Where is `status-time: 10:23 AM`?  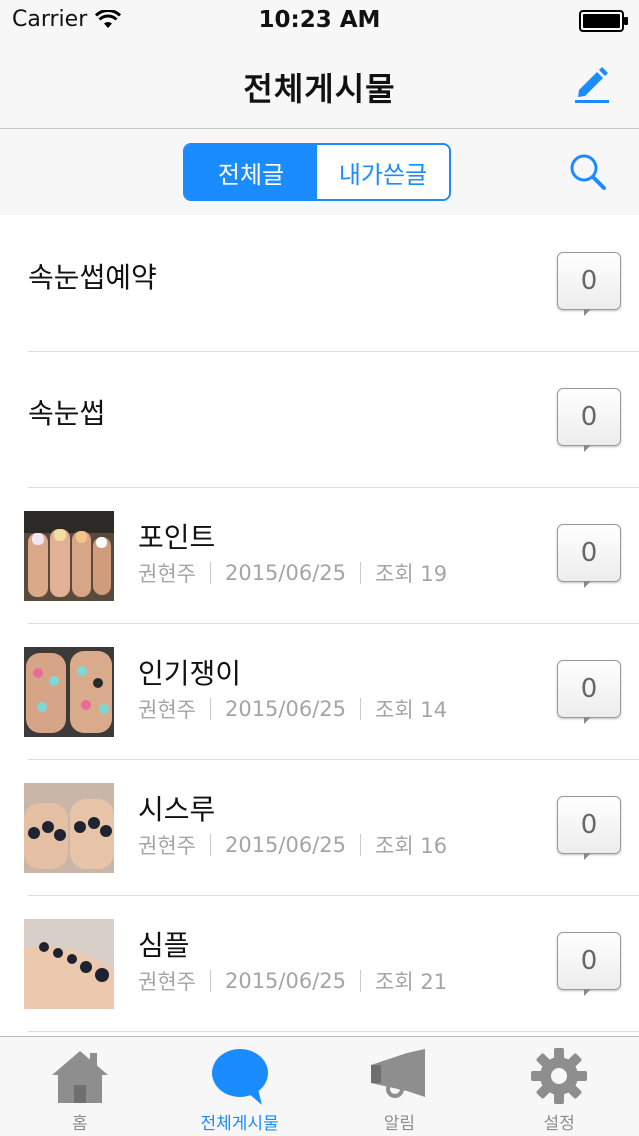
status-time: 10:23 AM is located at coordinates (319, 20).